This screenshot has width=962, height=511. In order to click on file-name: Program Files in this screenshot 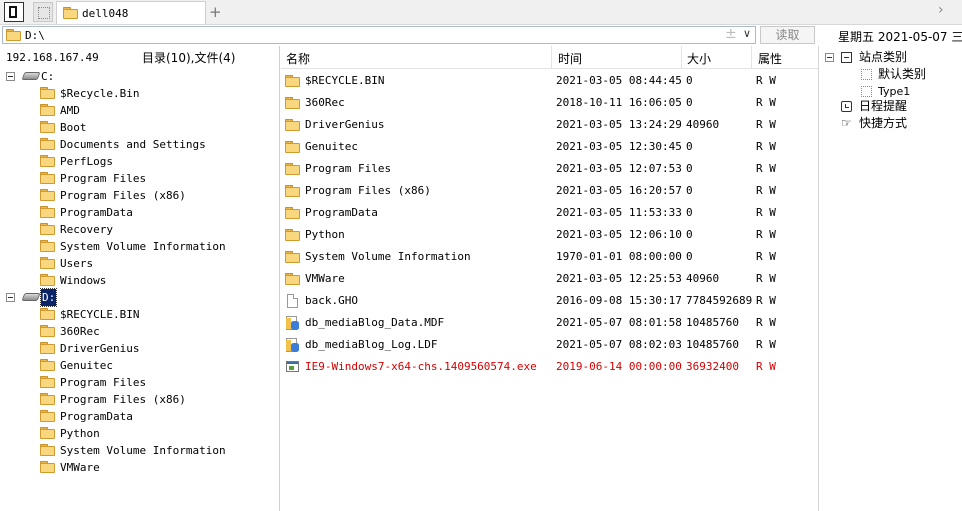, I will do `click(348, 168)`.